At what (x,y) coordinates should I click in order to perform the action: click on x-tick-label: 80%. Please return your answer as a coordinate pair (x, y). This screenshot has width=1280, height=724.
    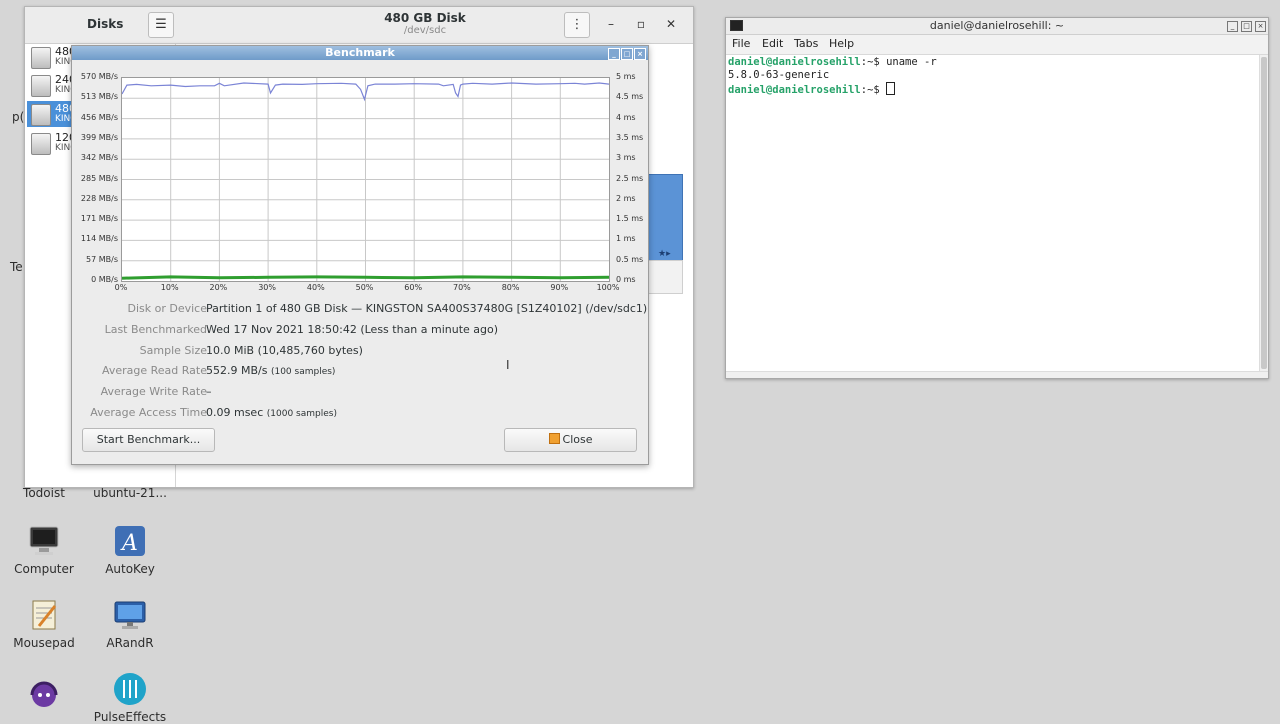
    Looking at the image, I should click on (510, 287).